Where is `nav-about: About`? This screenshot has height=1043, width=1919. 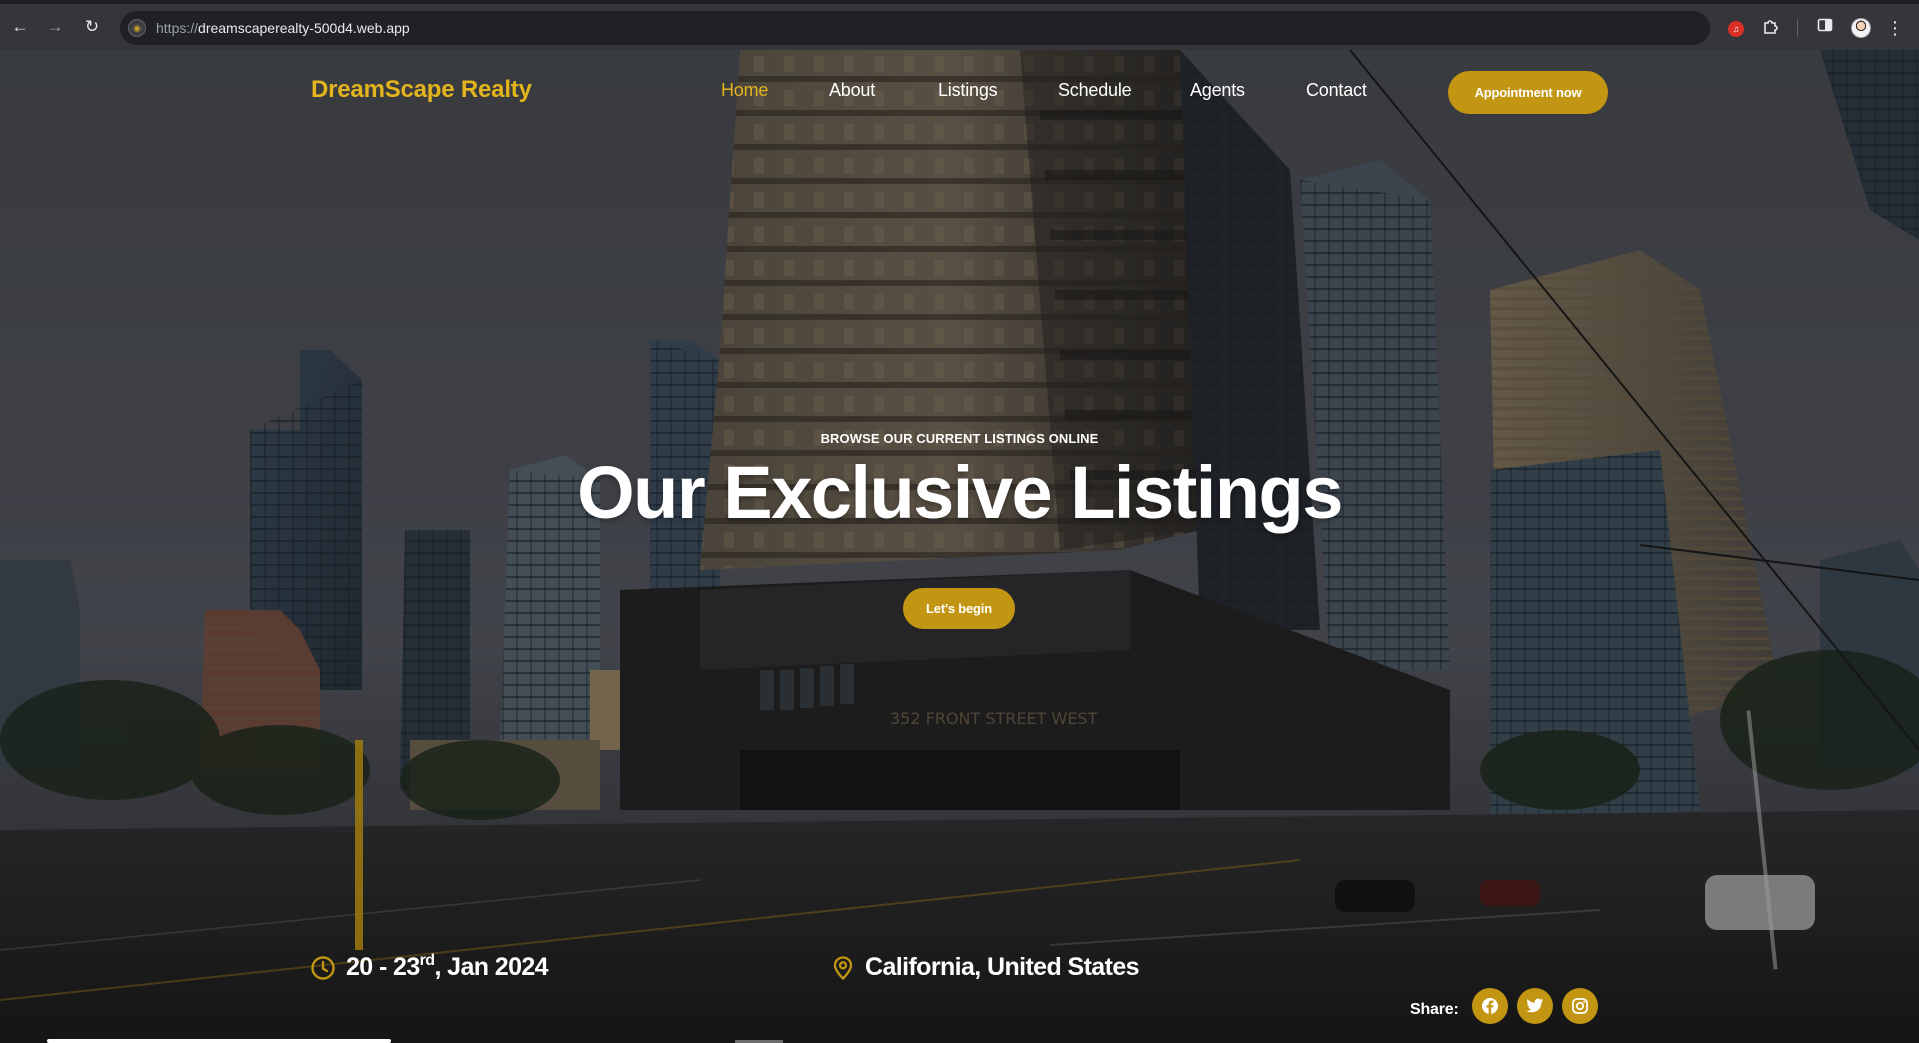
nav-about: About is located at coordinates (852, 90).